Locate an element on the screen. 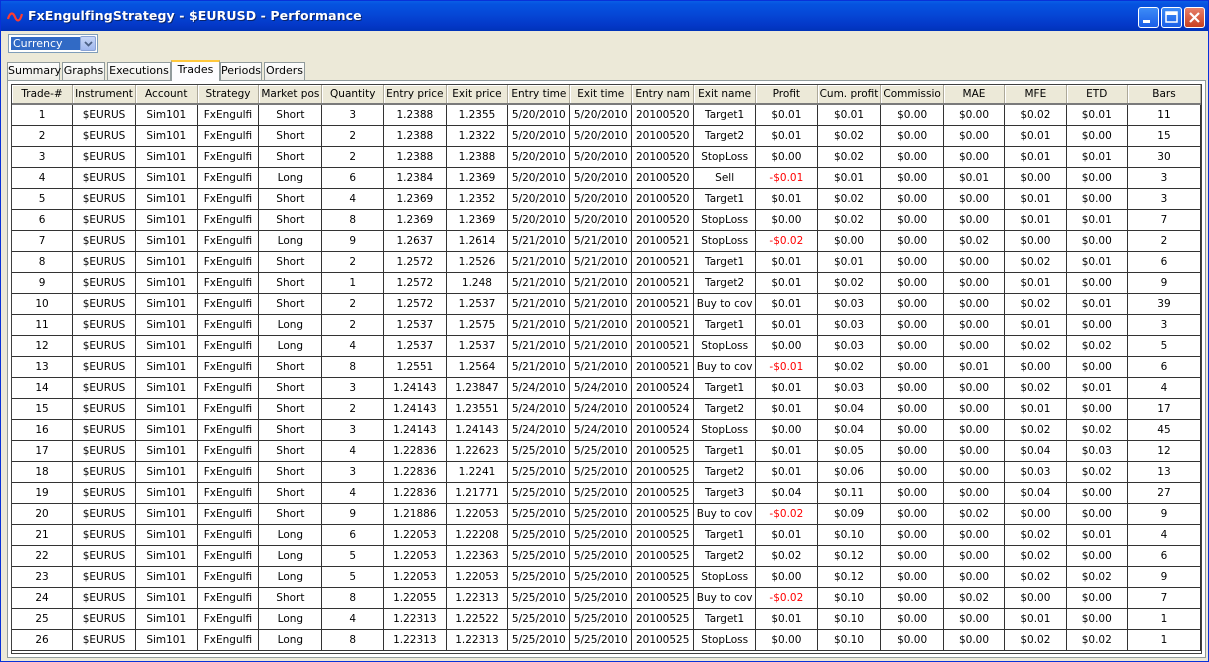 The width and height of the screenshot is (1209, 662). table-cell: 5 is located at coordinates (43, 199).